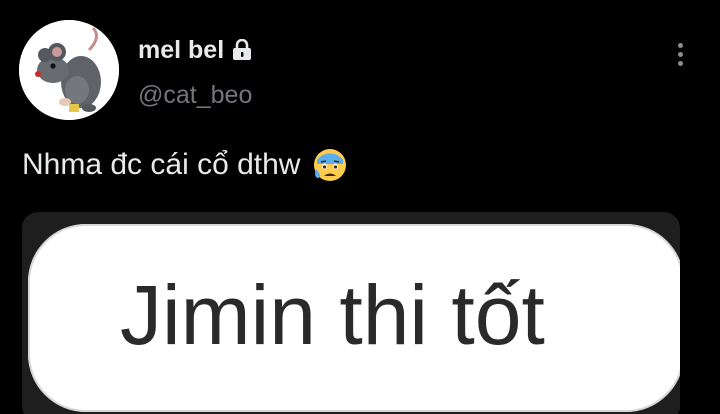  What do you see at coordinates (242, 49) in the screenshot?
I see `lock-icon` at bounding box center [242, 49].